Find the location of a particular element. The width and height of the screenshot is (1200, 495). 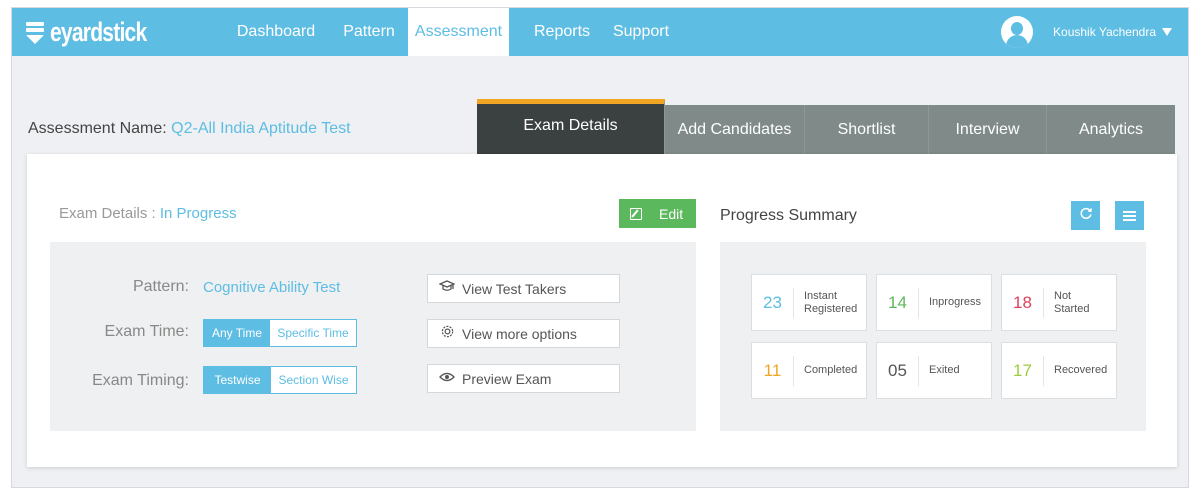

assessment-name-label: Assessment Name: is located at coordinates (97, 128).